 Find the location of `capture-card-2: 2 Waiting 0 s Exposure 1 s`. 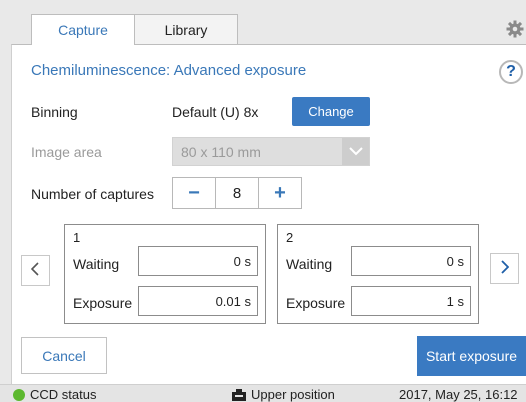

capture-card-2: 2 Waiting 0 s Exposure 1 s is located at coordinates (378, 274).